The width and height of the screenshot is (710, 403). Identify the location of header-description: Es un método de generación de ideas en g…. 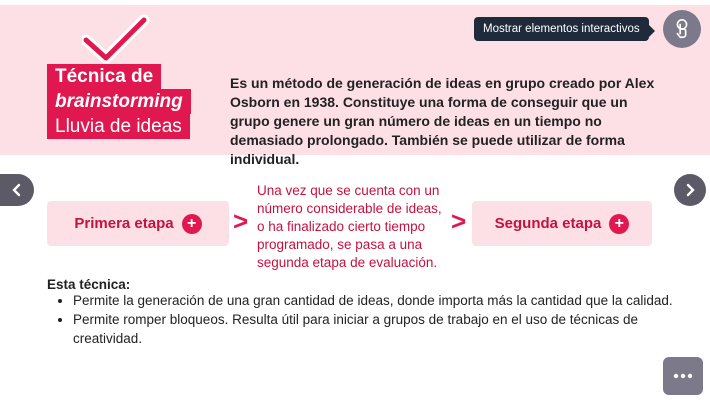
(442, 121).